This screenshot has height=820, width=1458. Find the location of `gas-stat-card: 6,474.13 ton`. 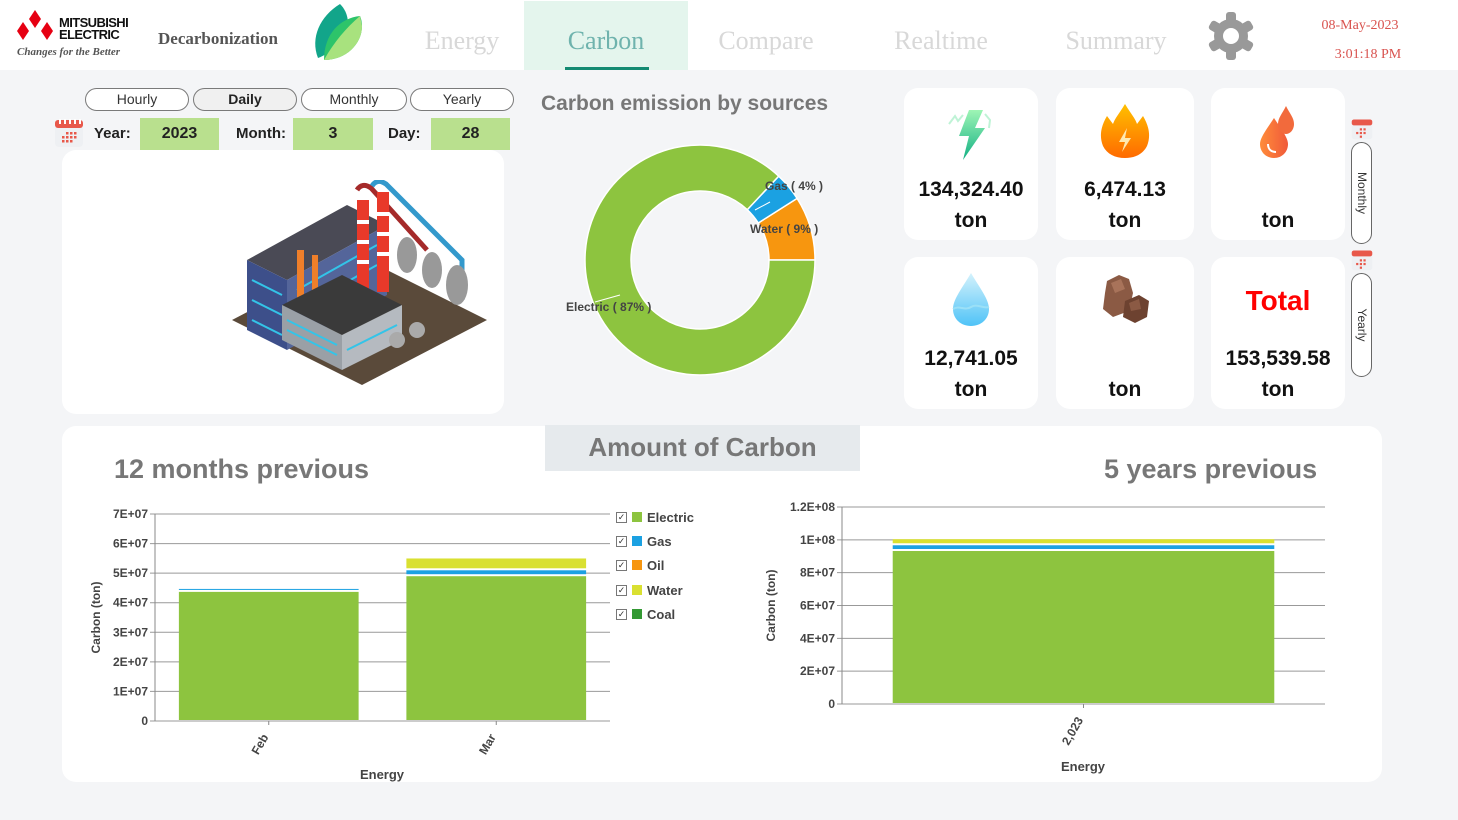

gas-stat-card: 6,474.13 ton is located at coordinates (1125, 164).